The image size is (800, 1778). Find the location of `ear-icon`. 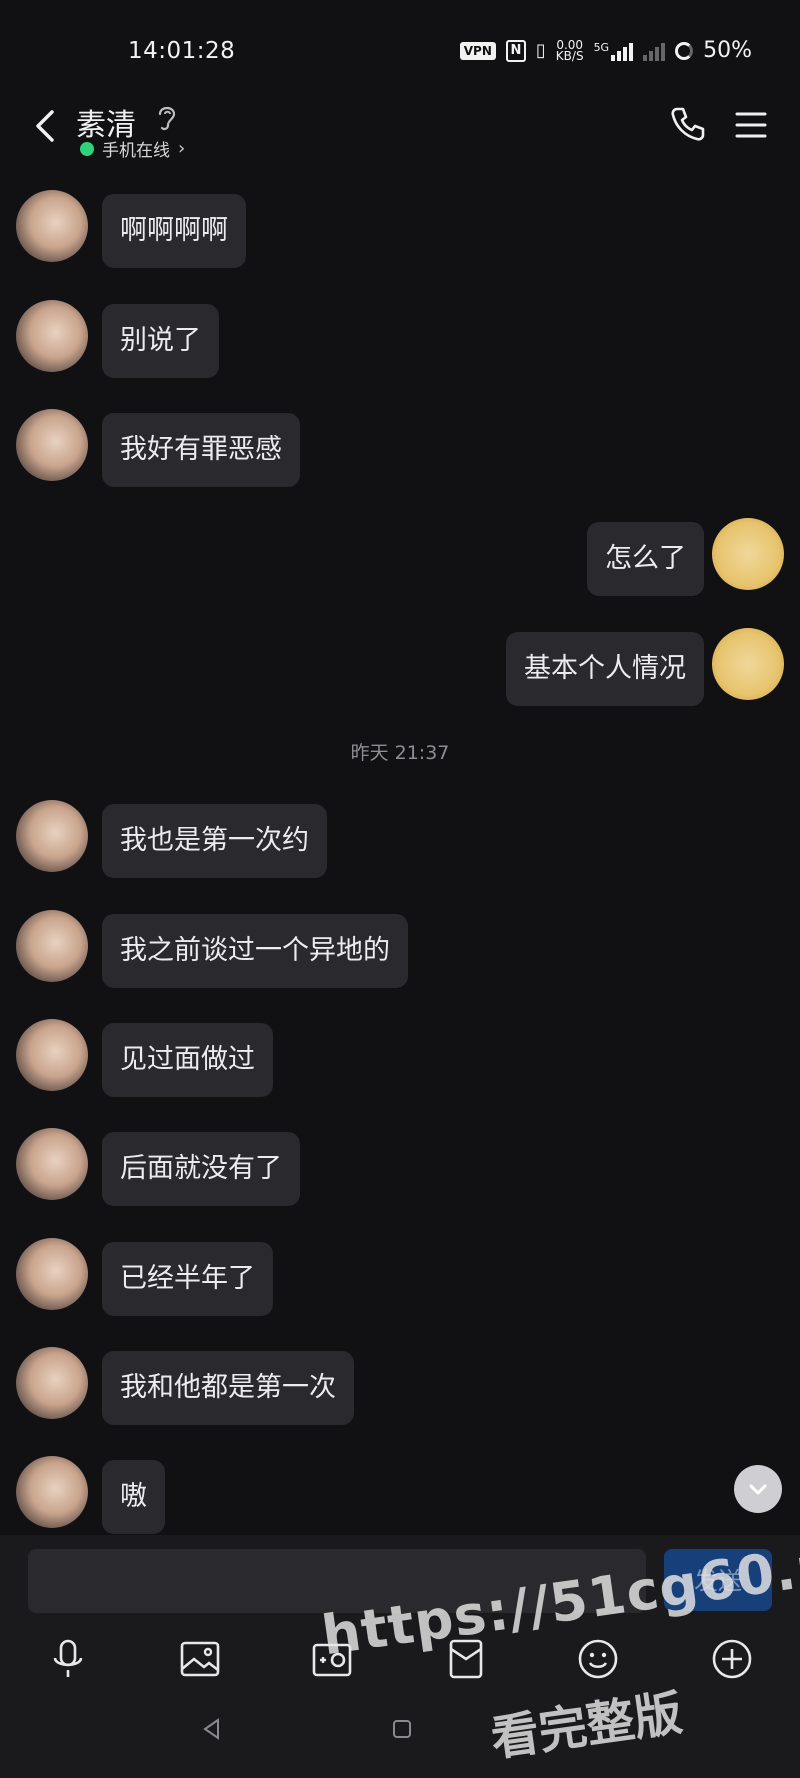

ear-icon is located at coordinates (167, 118).